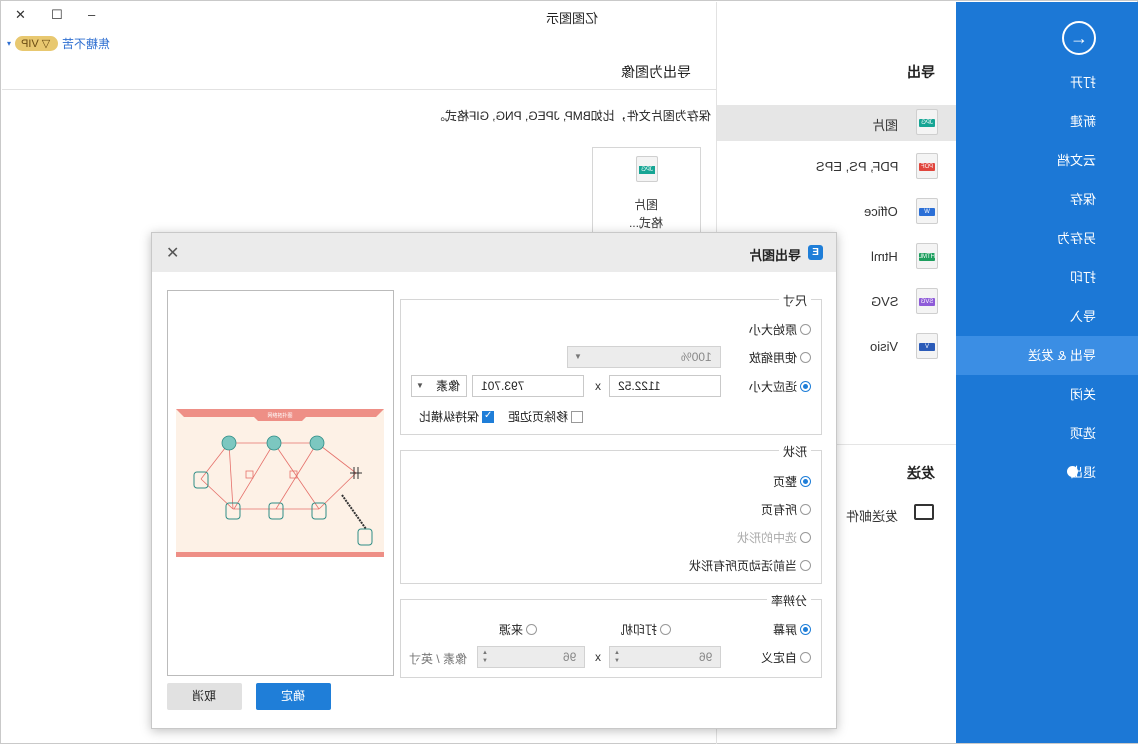 Image resolution: width=1138 pixels, height=744 pixels. Describe the element at coordinates (792, 629) in the screenshot. I see `resolution-screen-radio: 屏幕` at that location.